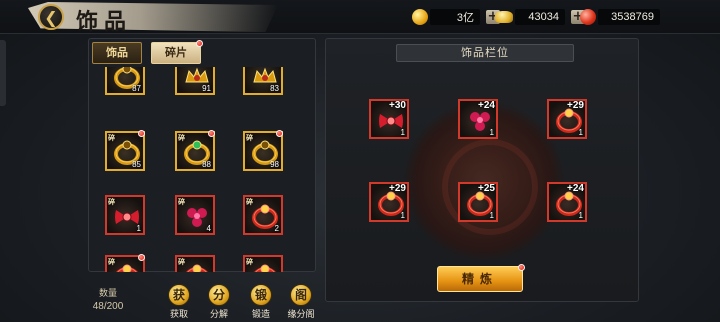 The width and height of the screenshot is (720, 322). I want to click on action-decompose-button: 分分解, so click(219, 302).